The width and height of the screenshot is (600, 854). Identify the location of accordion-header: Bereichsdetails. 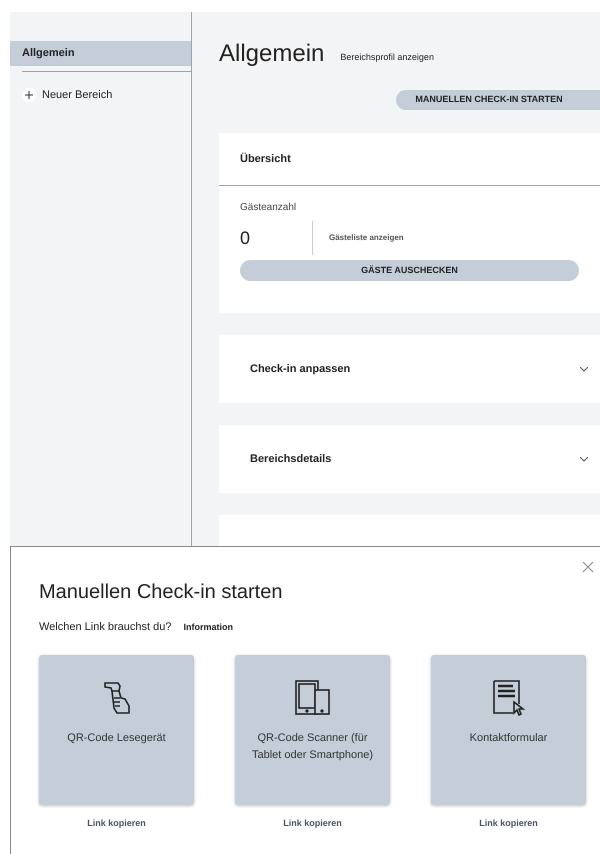
(409, 459).